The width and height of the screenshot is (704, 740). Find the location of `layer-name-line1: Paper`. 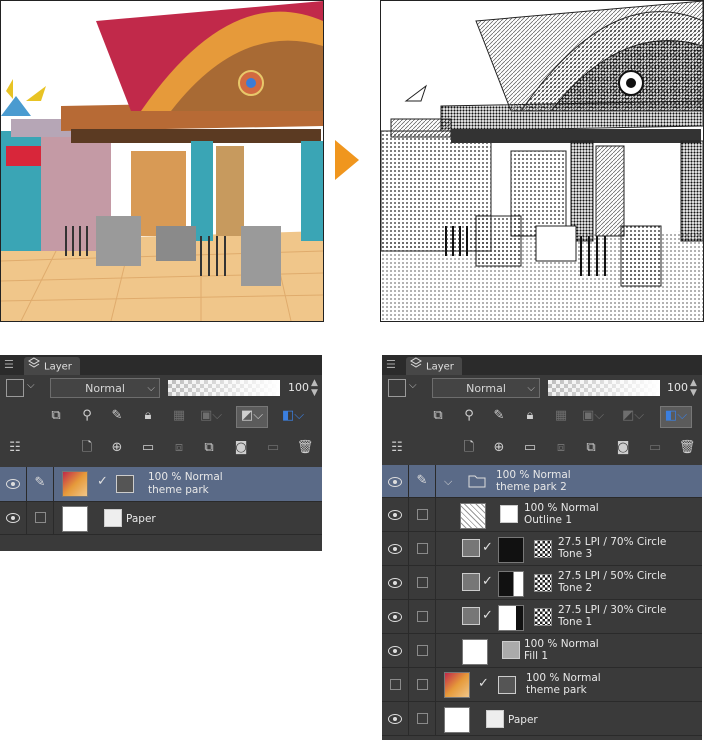

layer-name-line1: Paper is located at coordinates (141, 519).